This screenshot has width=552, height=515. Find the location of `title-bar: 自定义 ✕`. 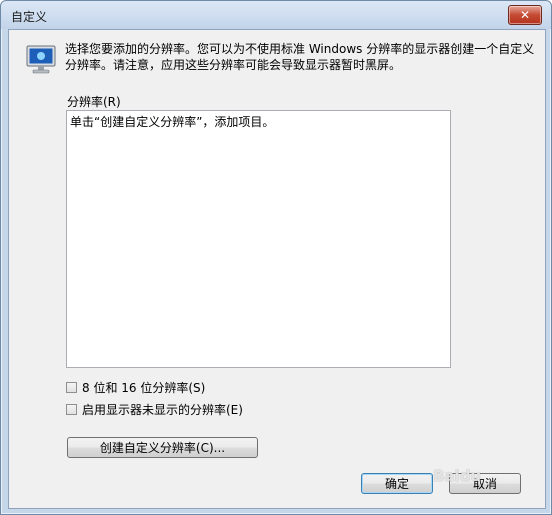

title-bar: 自定义 ✕ is located at coordinates (276, 15).